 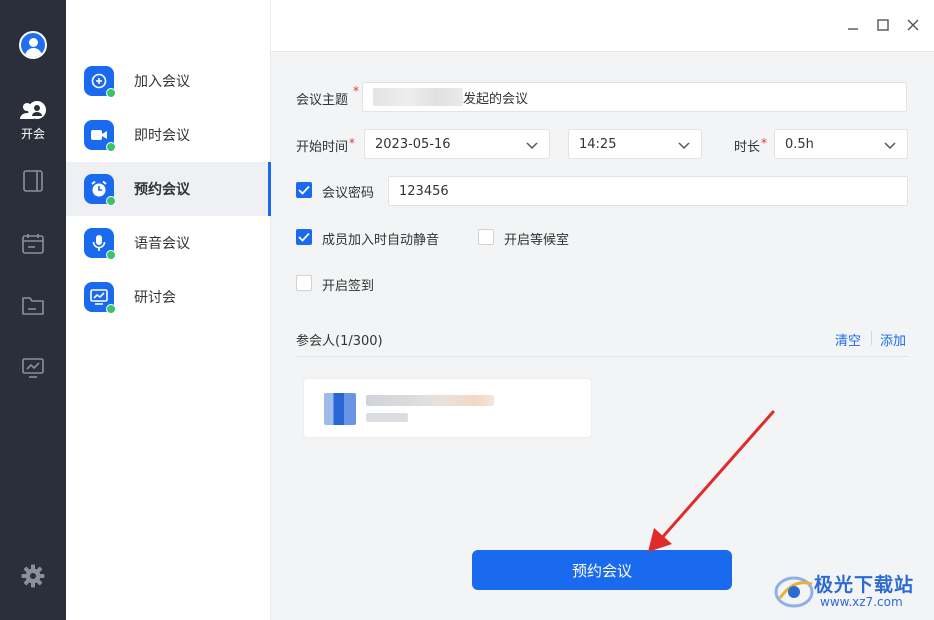 I want to click on password-checkbox, so click(x=304, y=190).